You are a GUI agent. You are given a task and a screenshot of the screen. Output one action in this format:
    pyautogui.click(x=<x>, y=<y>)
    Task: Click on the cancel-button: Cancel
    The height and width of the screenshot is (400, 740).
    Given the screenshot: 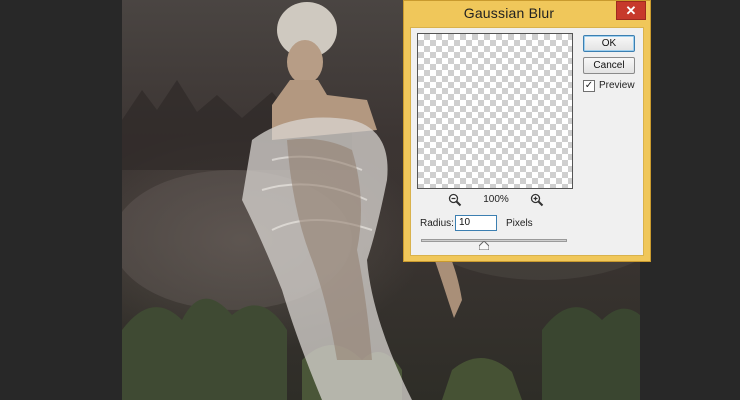 What is the action you would take?
    pyautogui.click(x=609, y=65)
    